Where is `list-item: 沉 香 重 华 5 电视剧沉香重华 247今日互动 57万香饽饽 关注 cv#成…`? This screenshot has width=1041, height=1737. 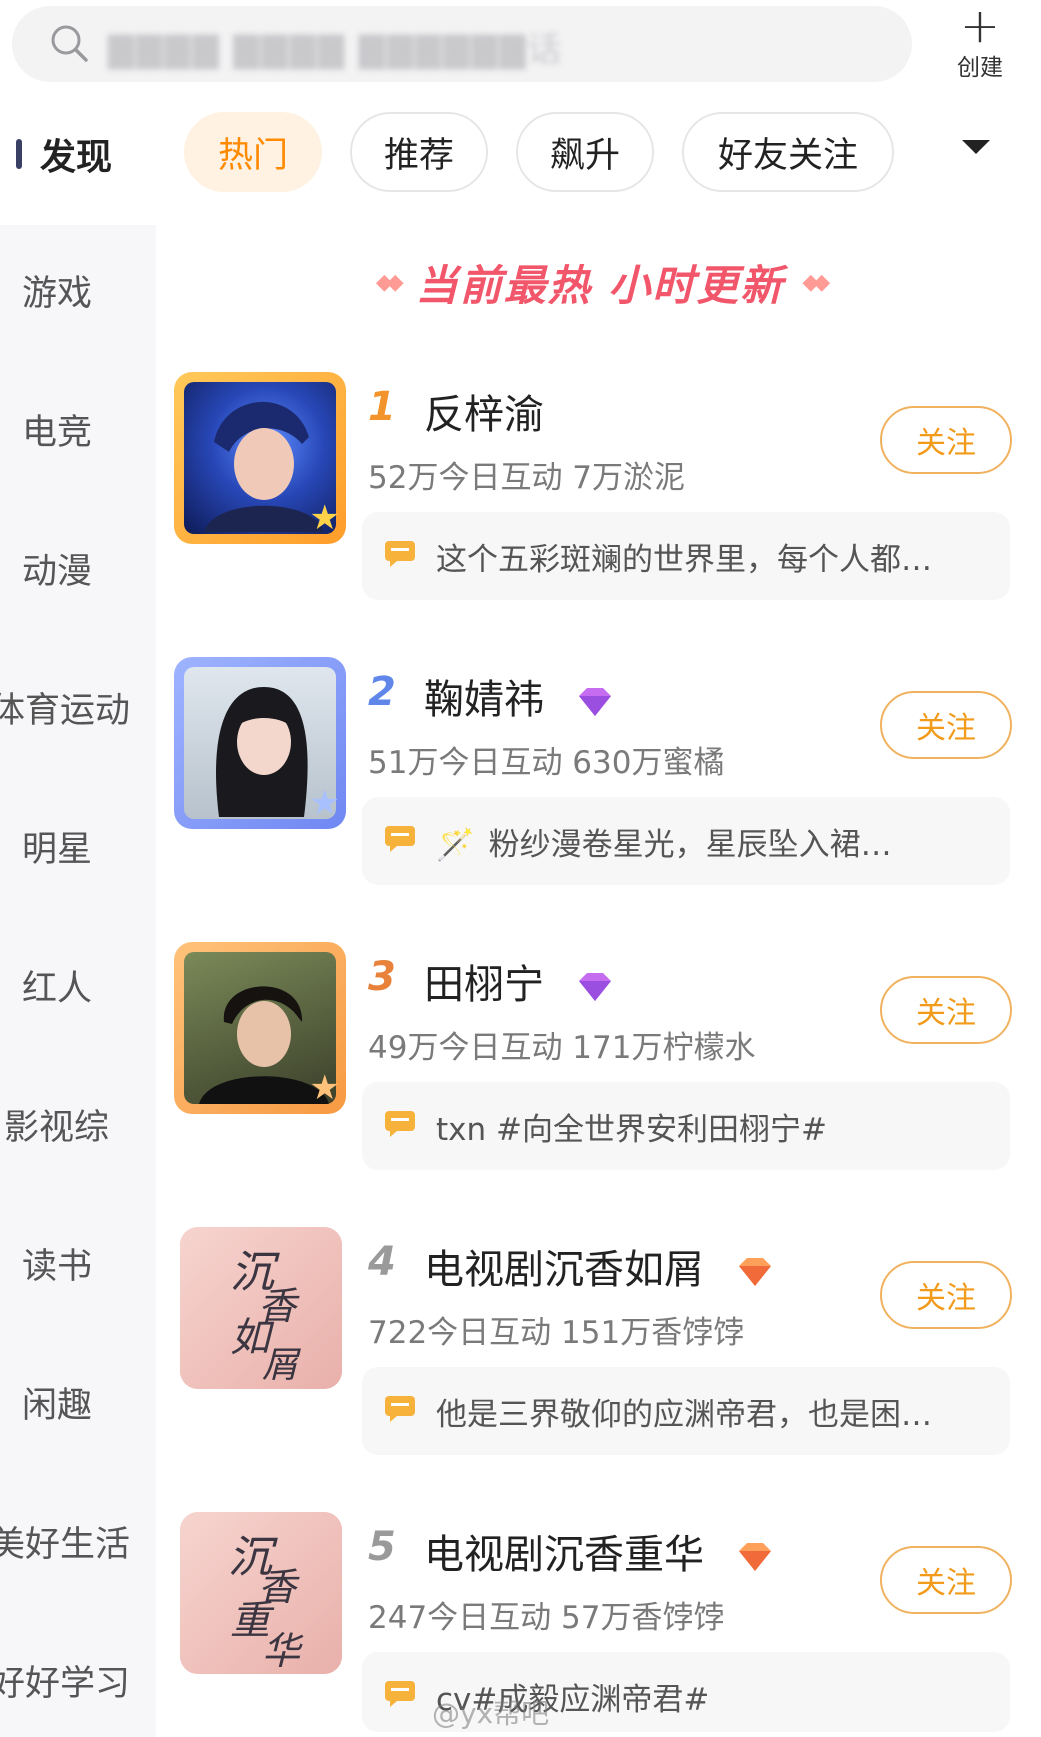
list-item: 沉 香 重 华 5 电视剧沉香重华 247今日互动 57万香饽饽 关注 cv#成… is located at coordinates (600, 1624).